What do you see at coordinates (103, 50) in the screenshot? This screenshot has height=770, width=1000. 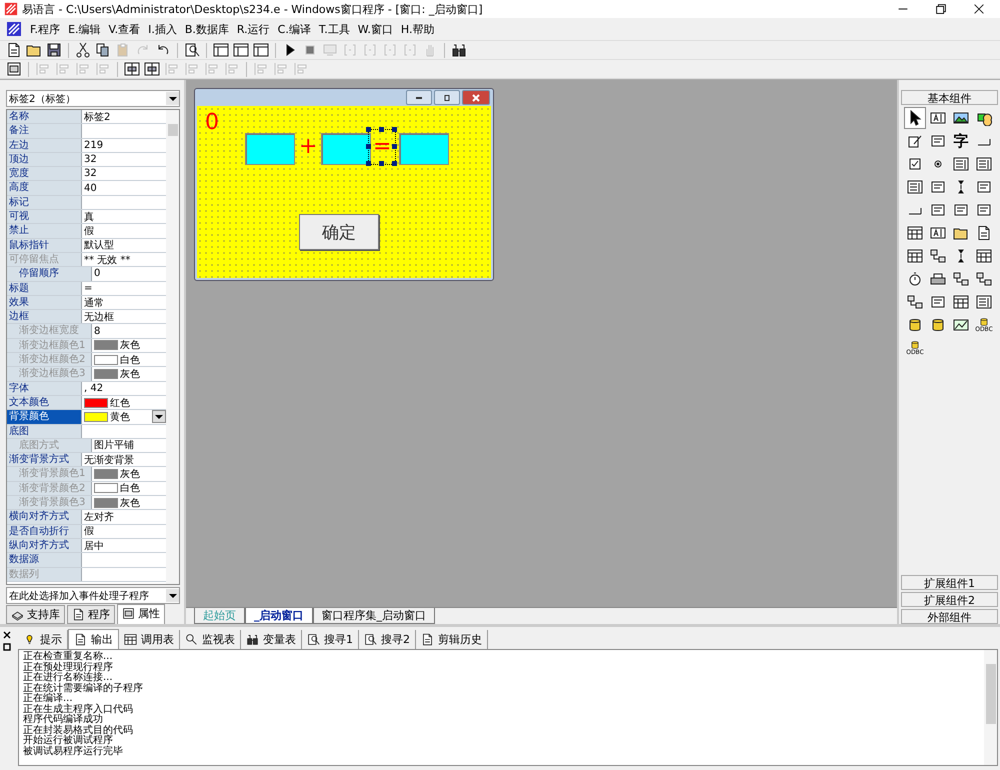 I see `copy-icon` at bounding box center [103, 50].